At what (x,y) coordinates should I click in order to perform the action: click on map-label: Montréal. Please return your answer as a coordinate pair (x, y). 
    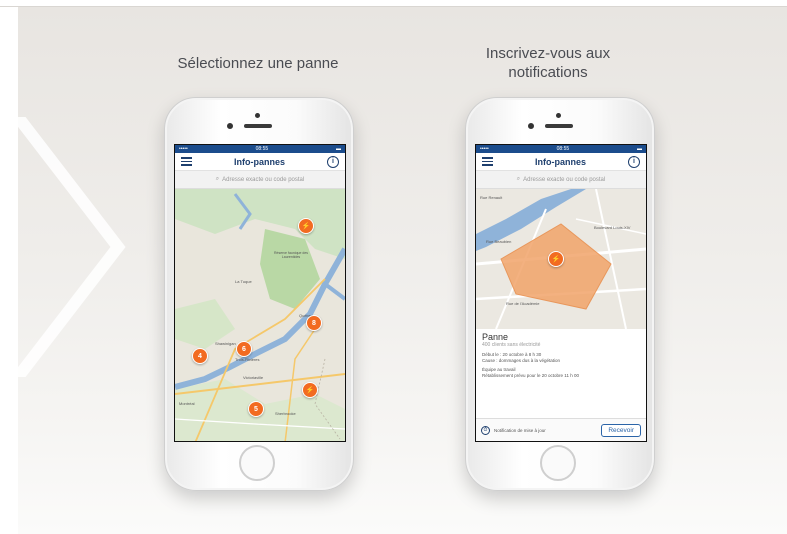
    Looking at the image, I should click on (187, 403).